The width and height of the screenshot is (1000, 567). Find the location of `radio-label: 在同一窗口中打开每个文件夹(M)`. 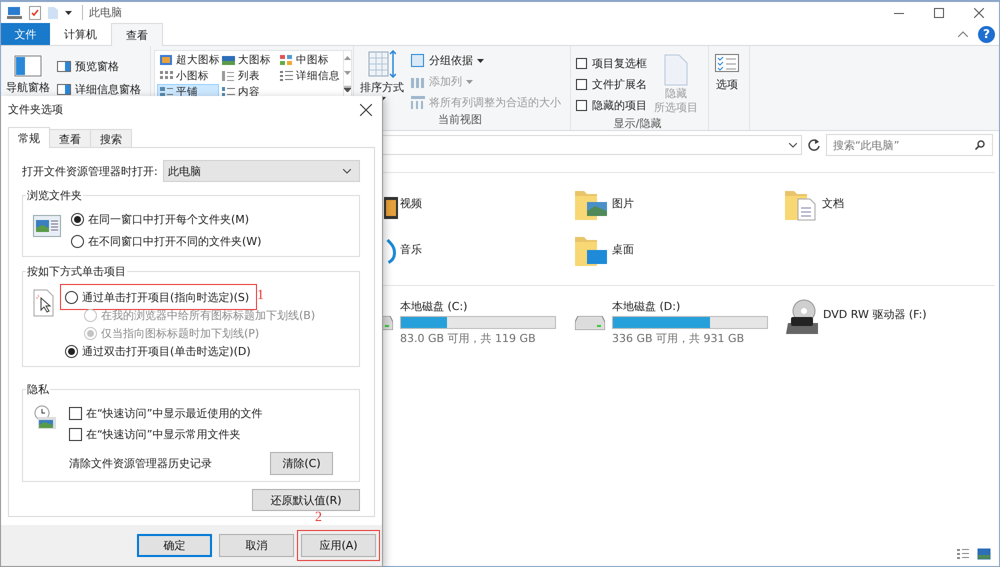

radio-label: 在同一窗口中打开每个文件夹(M) is located at coordinates (169, 219).